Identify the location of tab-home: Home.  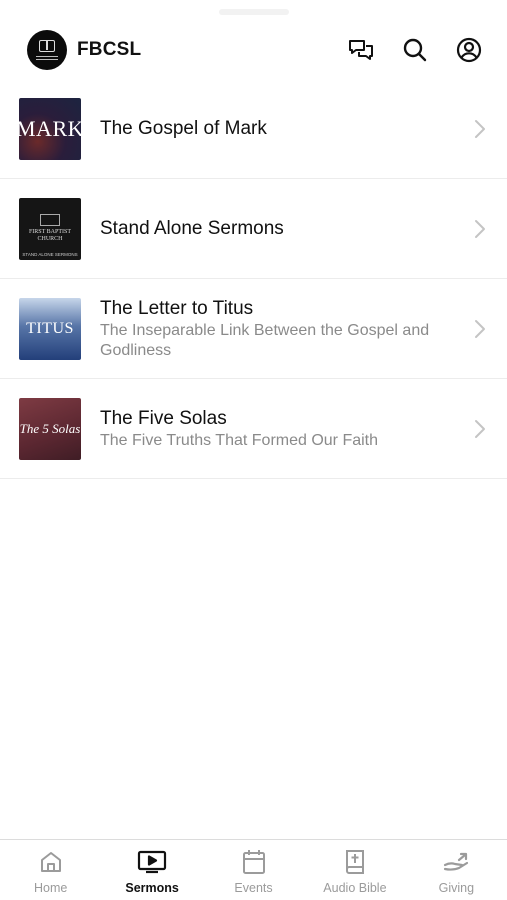
(50, 870).